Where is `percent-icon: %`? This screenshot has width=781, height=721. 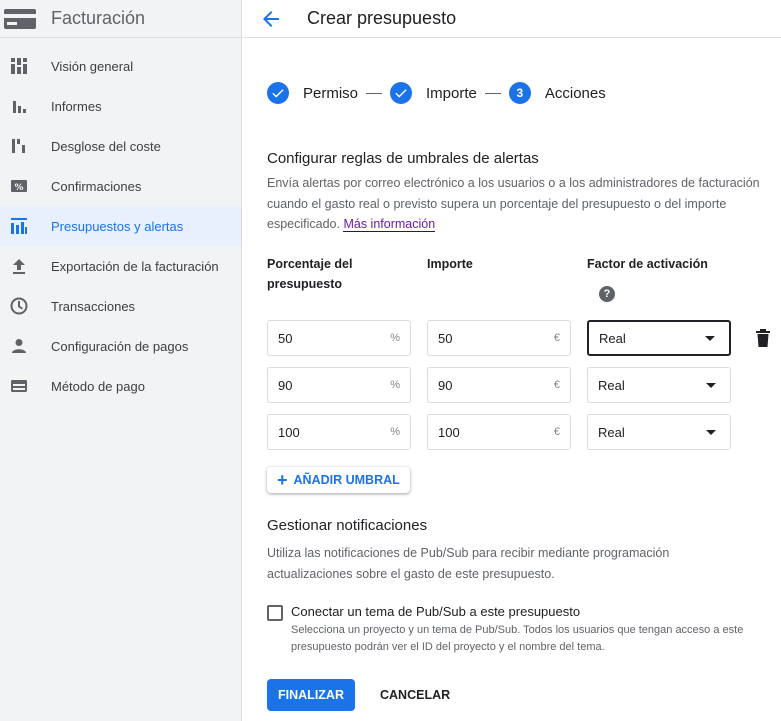 percent-icon: % is located at coordinates (18, 186).